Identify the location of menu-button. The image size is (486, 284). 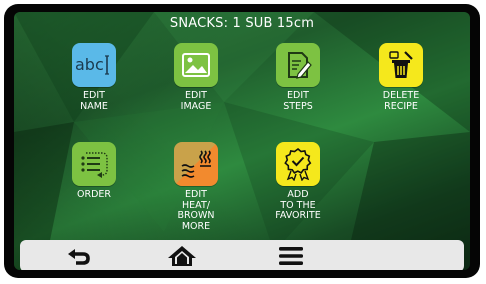
(291, 256).